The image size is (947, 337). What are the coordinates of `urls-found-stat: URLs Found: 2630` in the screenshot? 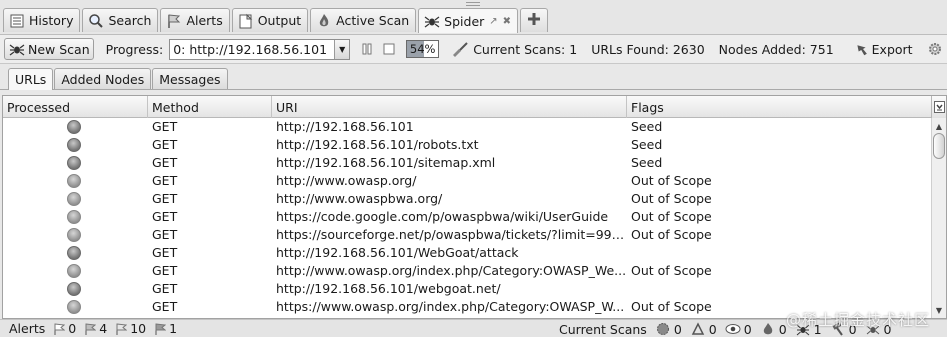 It's located at (648, 49).